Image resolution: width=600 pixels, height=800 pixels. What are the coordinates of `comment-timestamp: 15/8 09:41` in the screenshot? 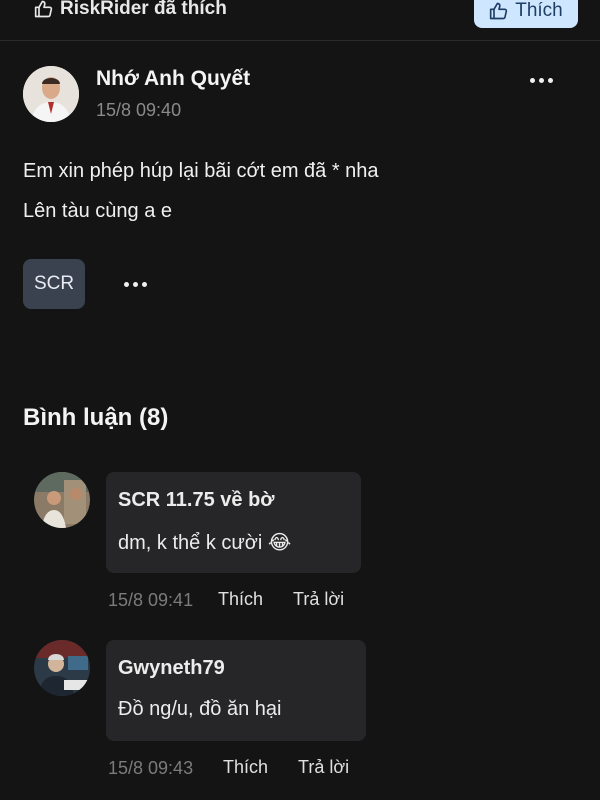 It's located at (151, 600).